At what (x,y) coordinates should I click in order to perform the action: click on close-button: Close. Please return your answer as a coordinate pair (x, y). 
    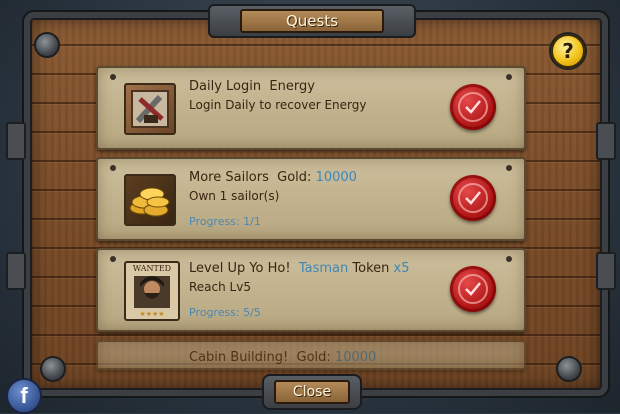
    Looking at the image, I should click on (312, 392).